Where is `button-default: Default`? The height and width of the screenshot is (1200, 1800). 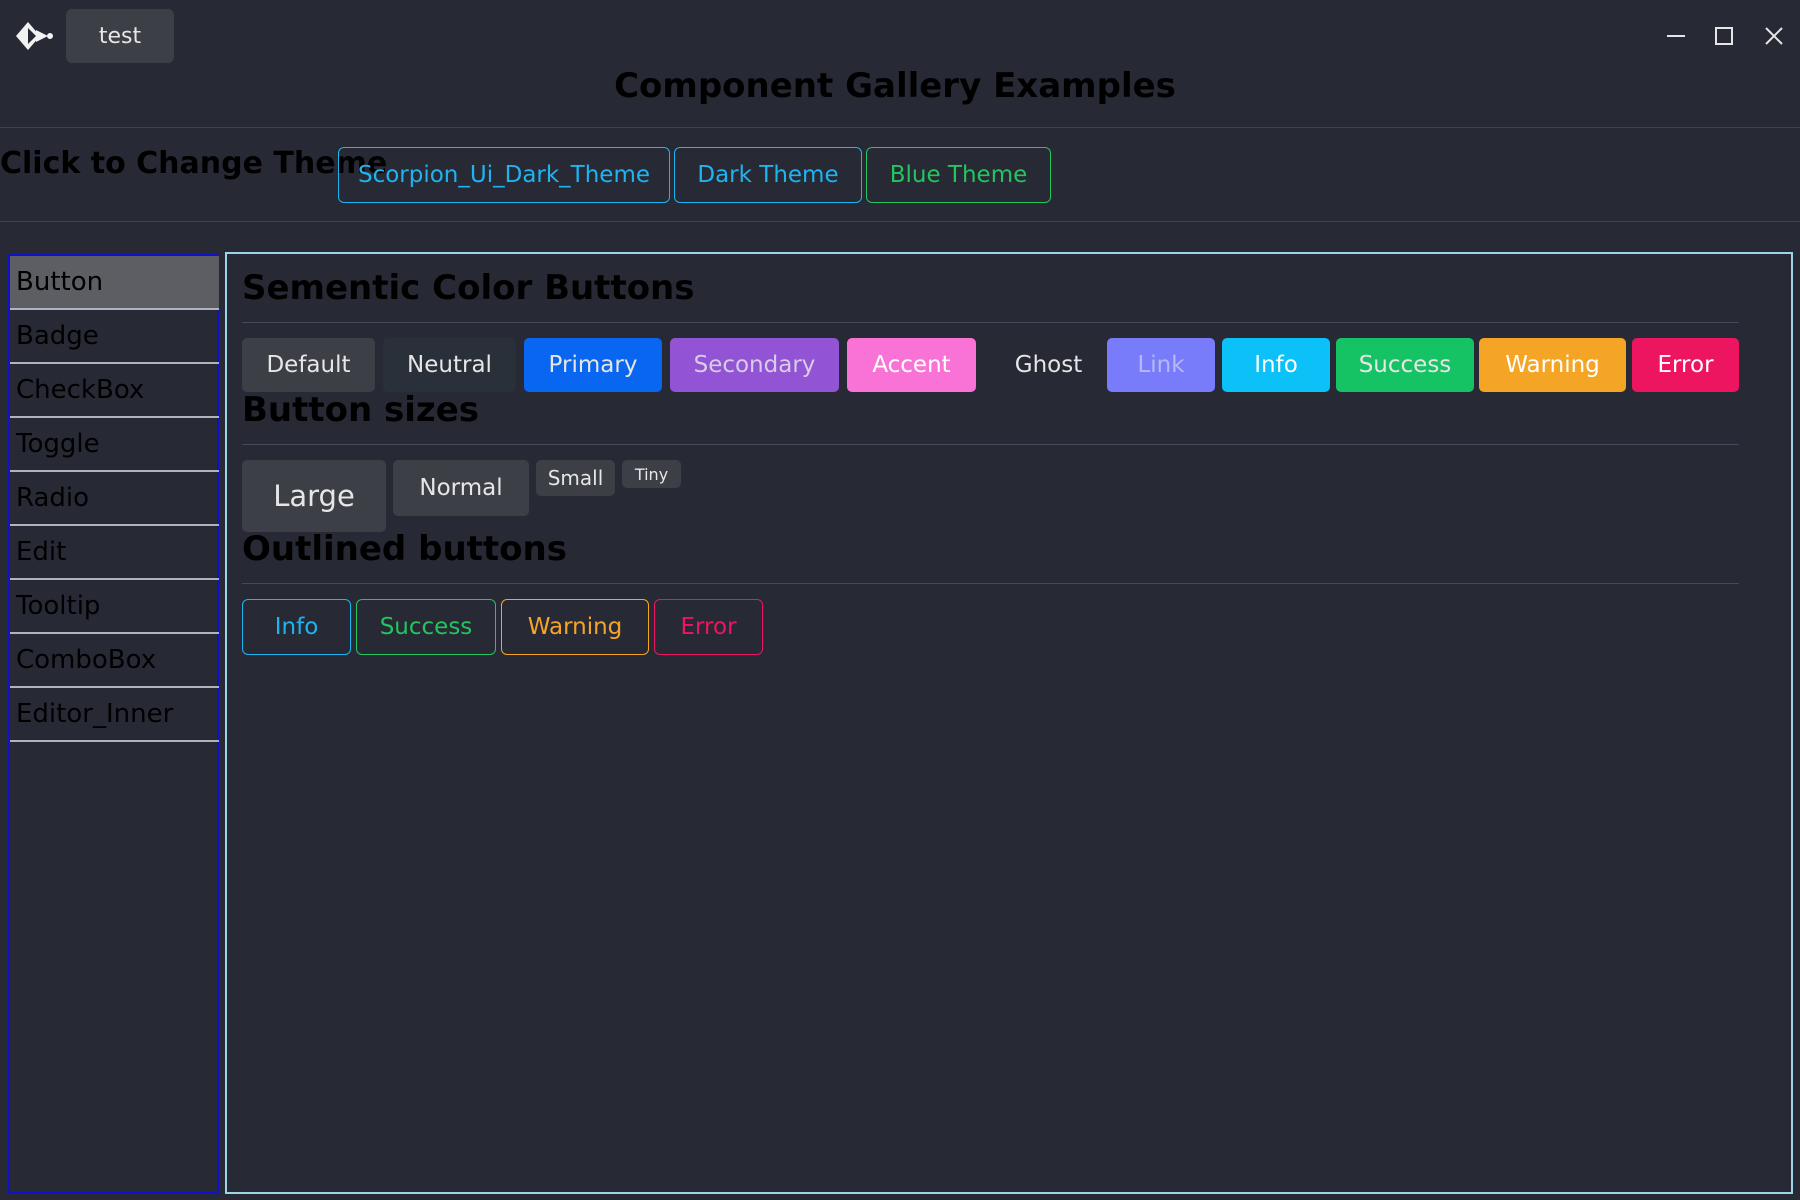 button-default: Default is located at coordinates (308, 365).